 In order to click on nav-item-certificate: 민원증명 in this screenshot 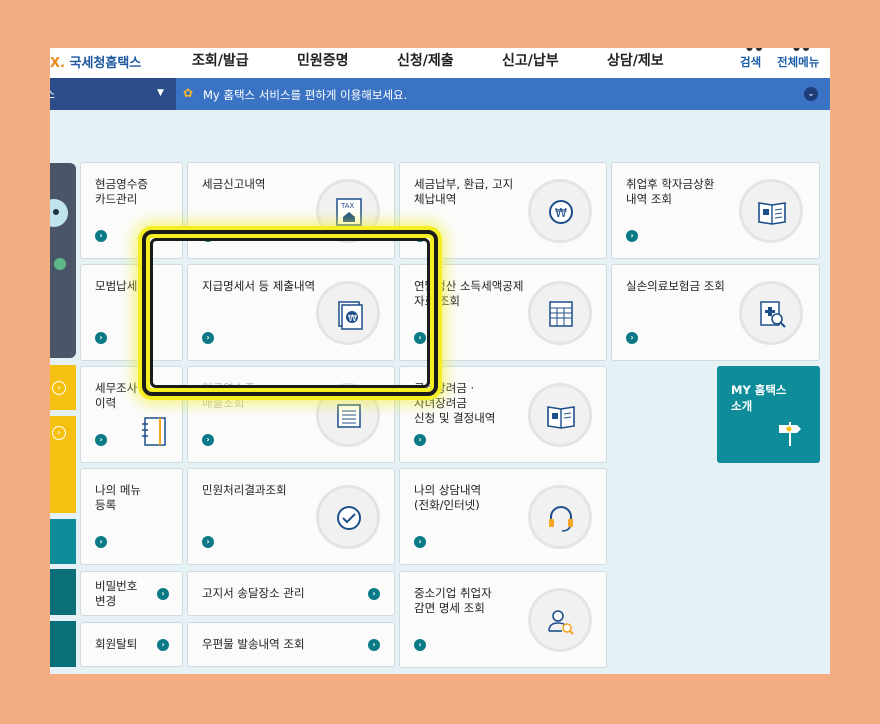, I will do `click(323, 60)`.